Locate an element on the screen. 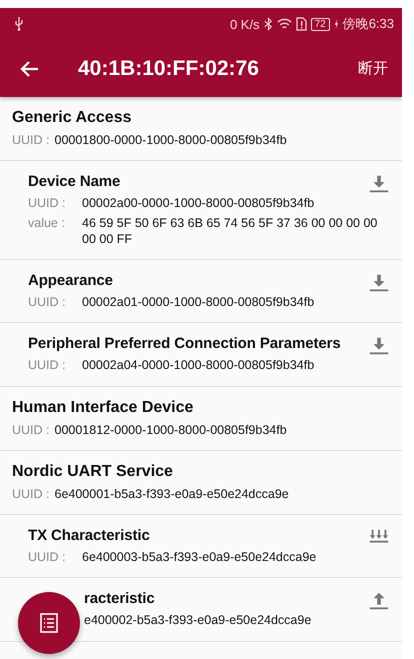 This screenshot has height=659, width=414. charging-icon is located at coordinates (336, 24).